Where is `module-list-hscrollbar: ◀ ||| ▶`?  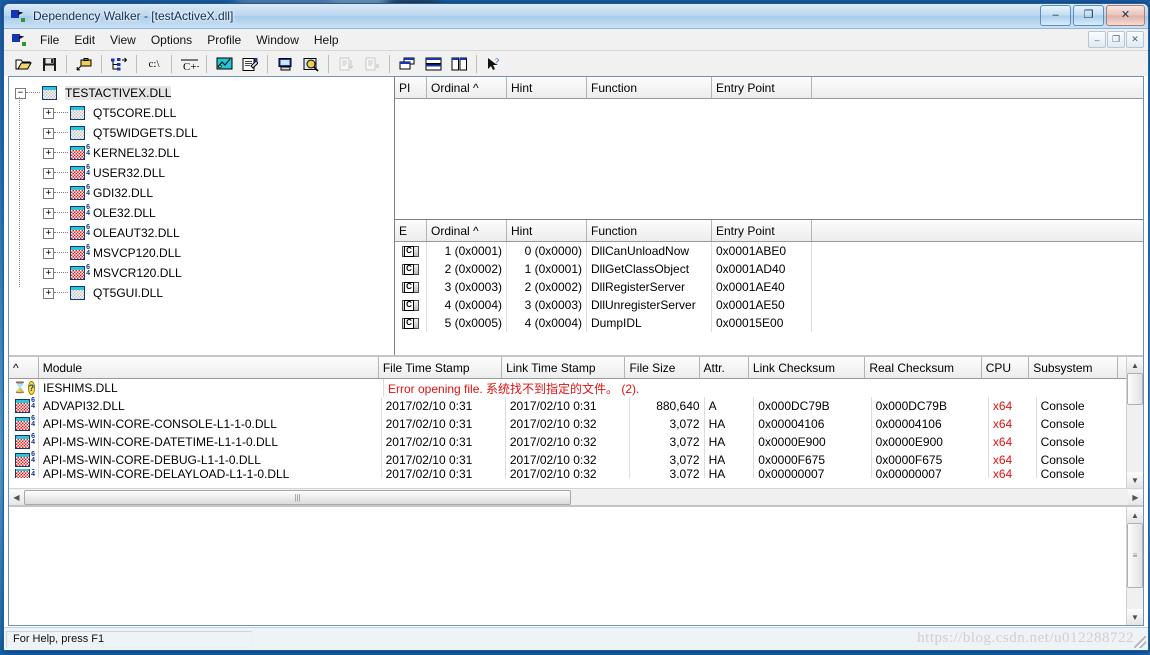 module-list-hscrollbar: ◀ ||| ▶ is located at coordinates (576, 496).